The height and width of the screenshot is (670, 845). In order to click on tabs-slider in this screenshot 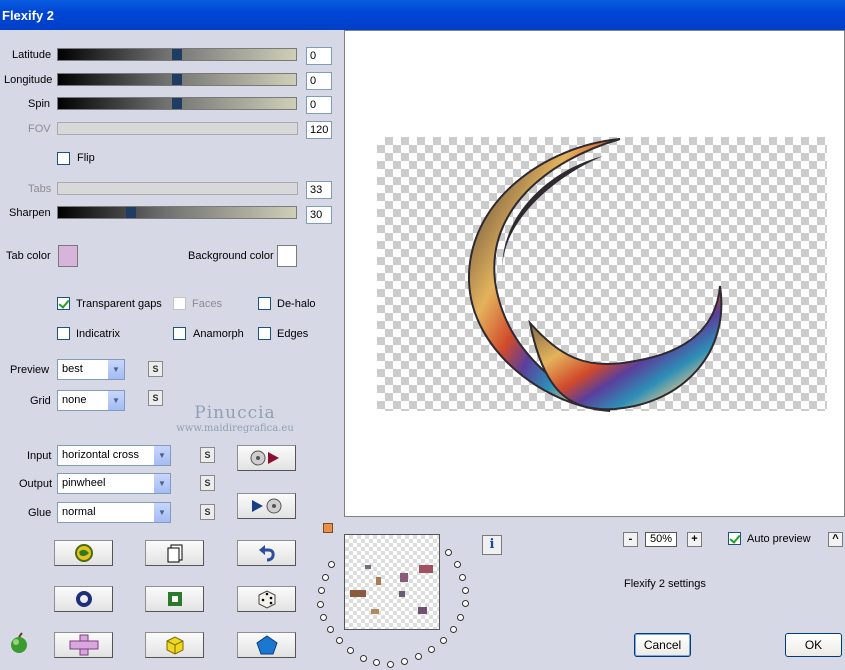, I will do `click(177, 188)`.